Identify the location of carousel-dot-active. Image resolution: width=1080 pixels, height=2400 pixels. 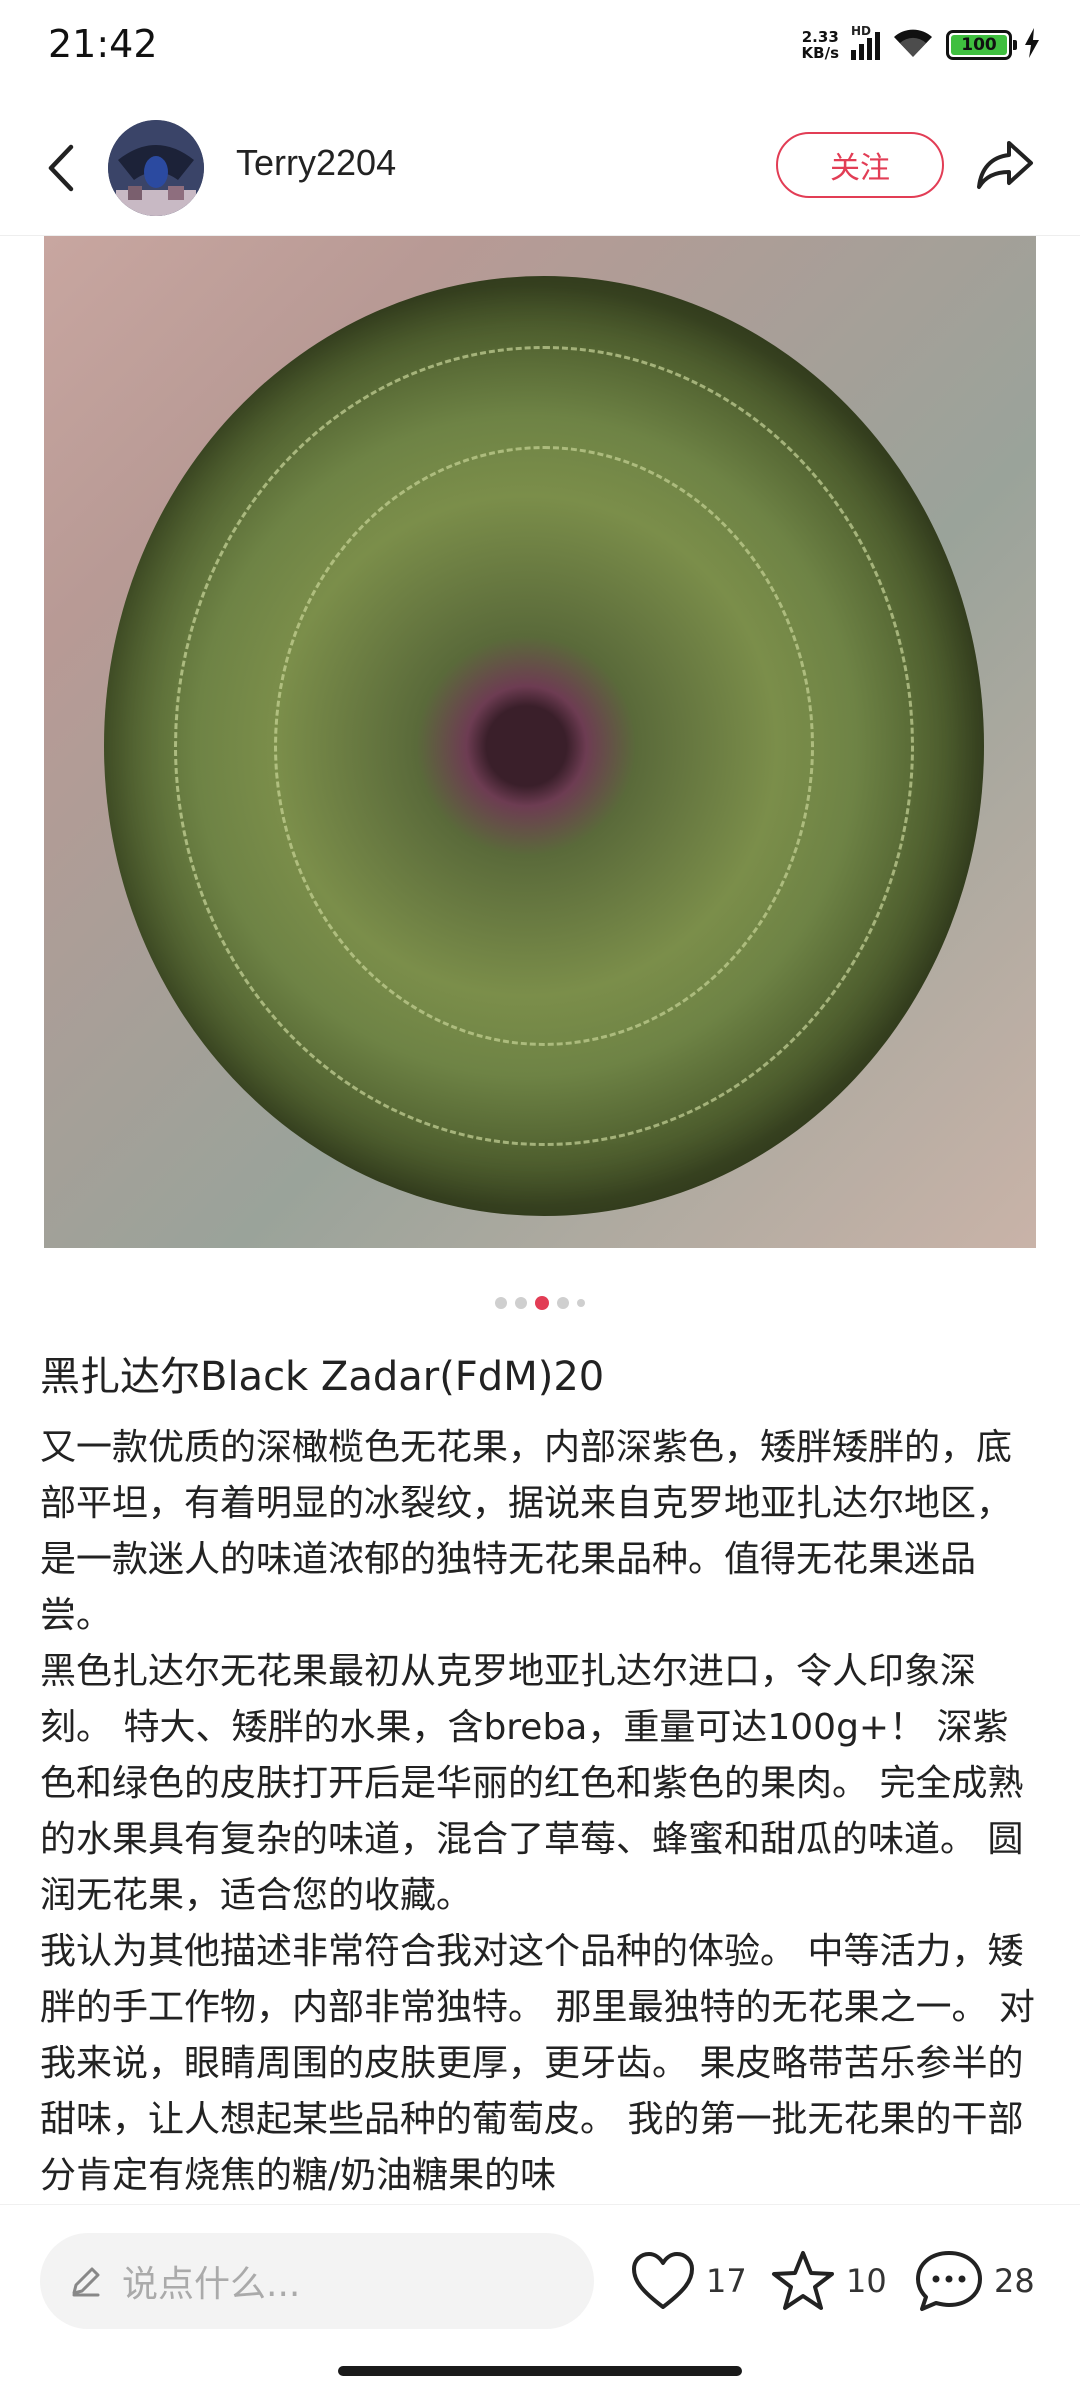
(542, 1303).